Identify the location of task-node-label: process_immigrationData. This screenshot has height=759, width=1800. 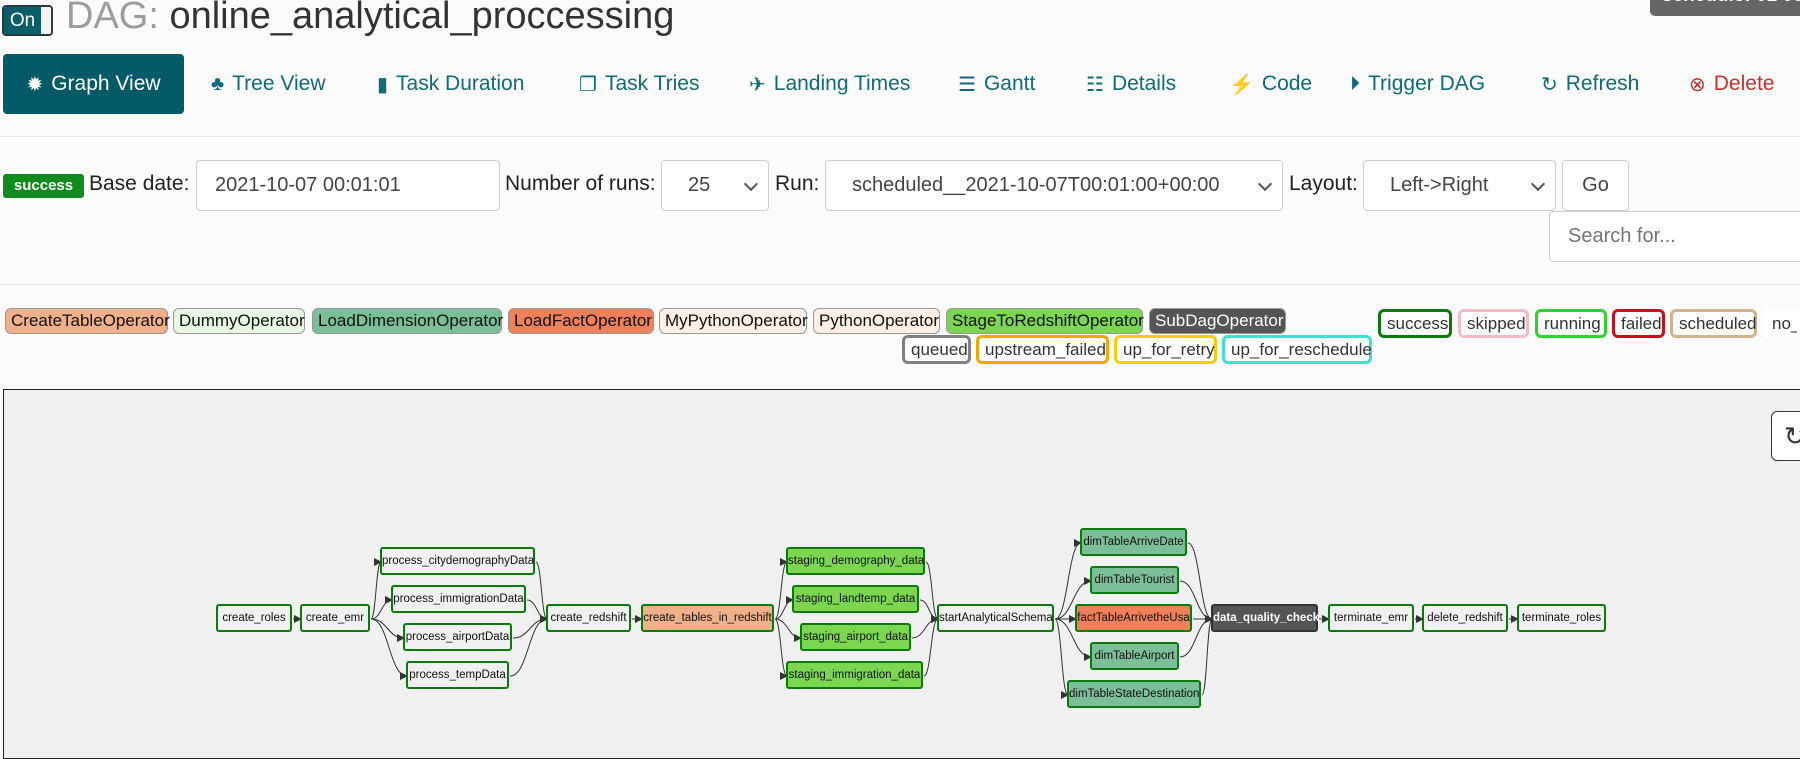
(458, 599).